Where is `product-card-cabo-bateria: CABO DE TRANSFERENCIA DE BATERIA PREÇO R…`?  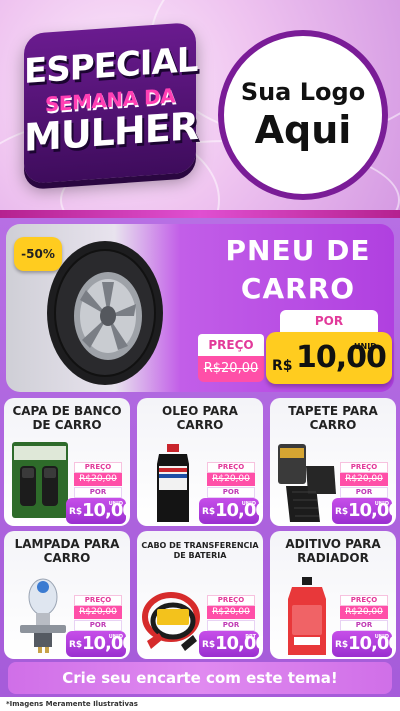
product-card-cabo-bateria: CABO DE TRANSFERENCIA DE BATERIA PREÇO R… is located at coordinates (200, 595).